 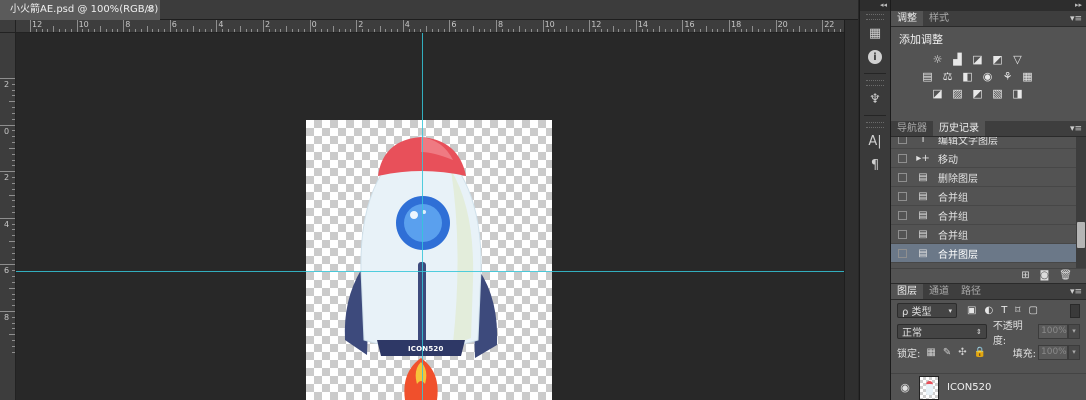 I want to click on tab-channels: 通道, so click(x=939, y=291).